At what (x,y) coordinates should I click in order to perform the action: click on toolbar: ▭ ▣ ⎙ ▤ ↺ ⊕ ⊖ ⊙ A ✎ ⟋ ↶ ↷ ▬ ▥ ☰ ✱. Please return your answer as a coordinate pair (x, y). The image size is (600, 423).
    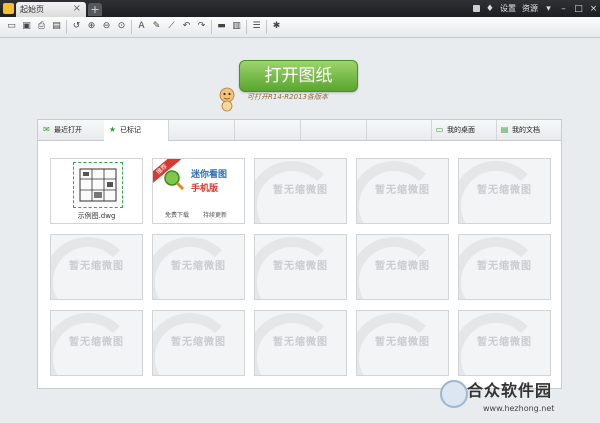
    Looking at the image, I should click on (300, 27).